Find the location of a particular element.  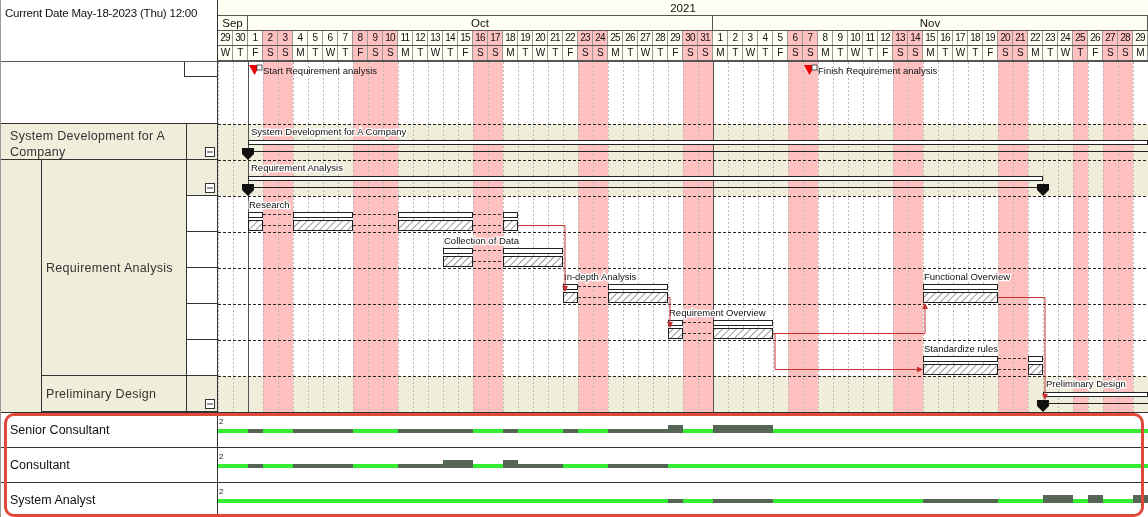

date-cell: 6 is located at coordinates (795, 38).